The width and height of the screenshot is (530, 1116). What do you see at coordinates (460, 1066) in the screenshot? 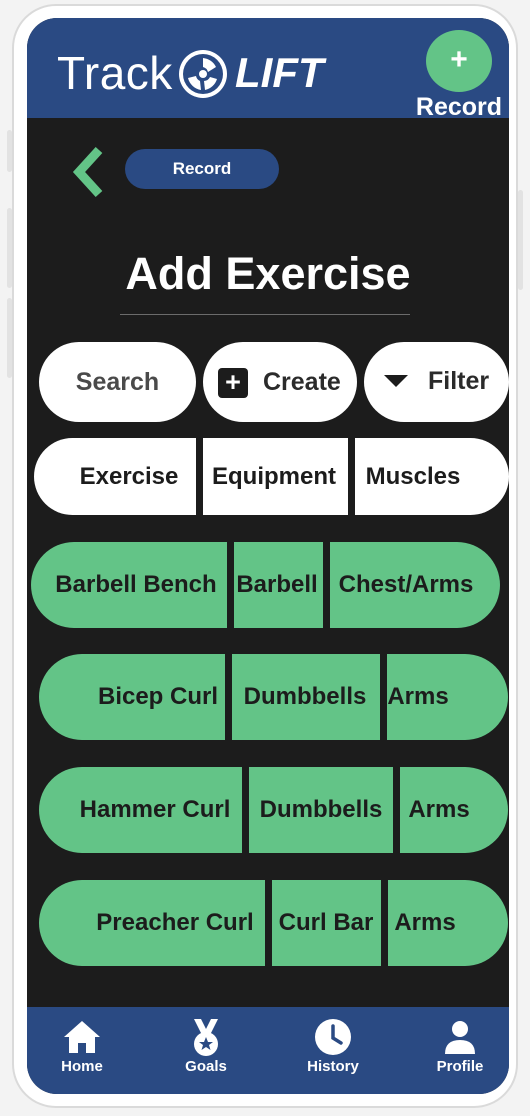
I see `nav-label-profile: Profile` at bounding box center [460, 1066].